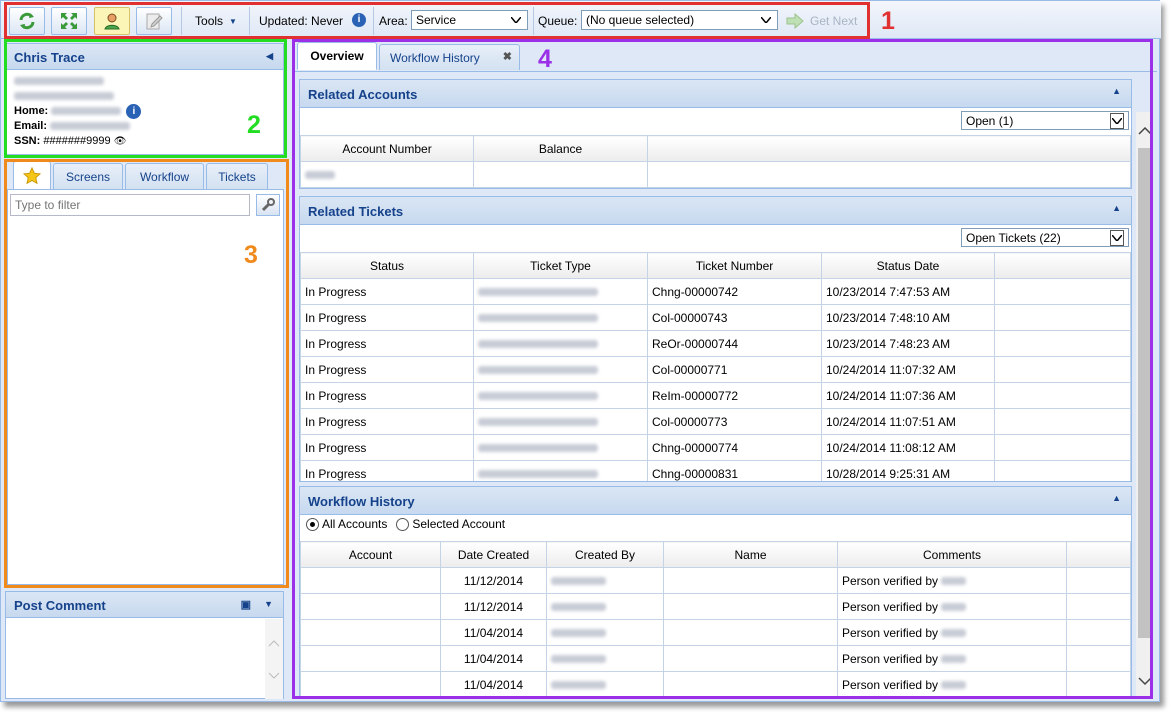  Describe the element at coordinates (1045, 237) in the screenshot. I see `tickets-filter-select: Open Tickets (22)` at that location.